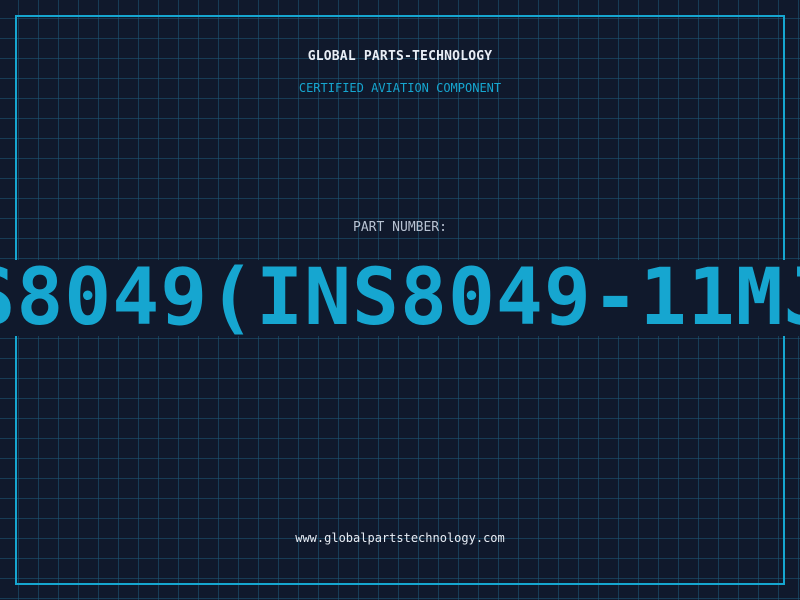 The width and height of the screenshot is (800, 600). I want to click on certification-subtitle: CERTIFIED AVIATION COMPONENT, so click(400, 88).